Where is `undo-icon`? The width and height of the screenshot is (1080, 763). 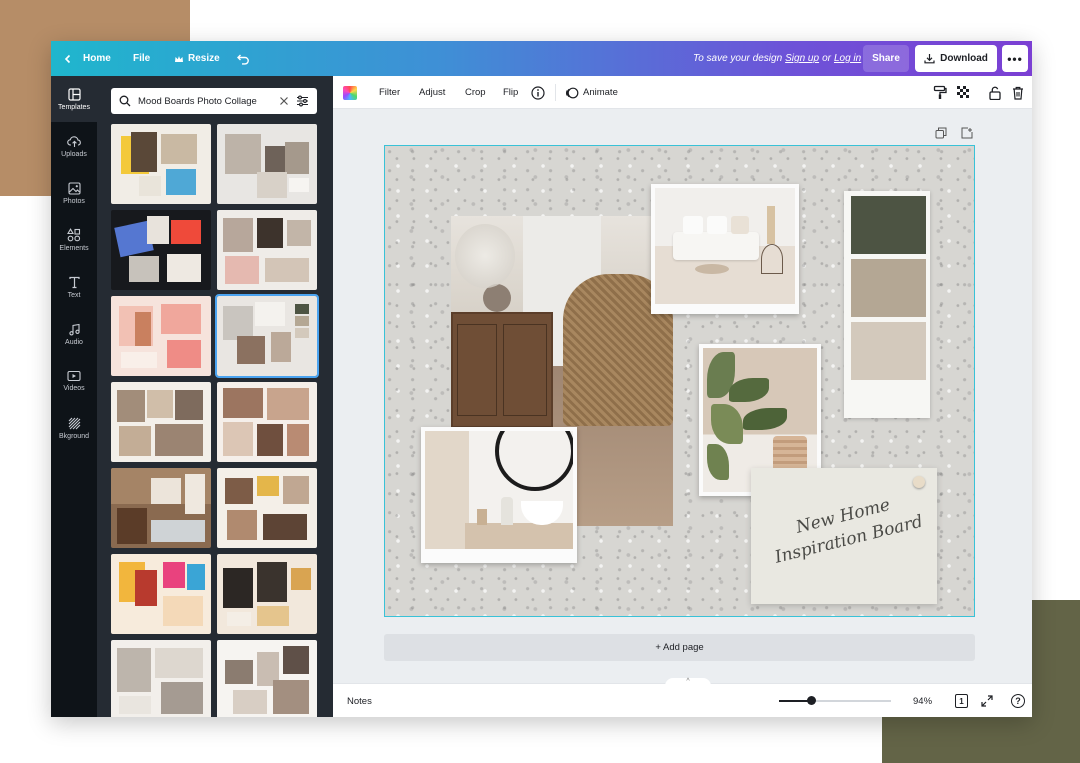
undo-icon is located at coordinates (243, 59).